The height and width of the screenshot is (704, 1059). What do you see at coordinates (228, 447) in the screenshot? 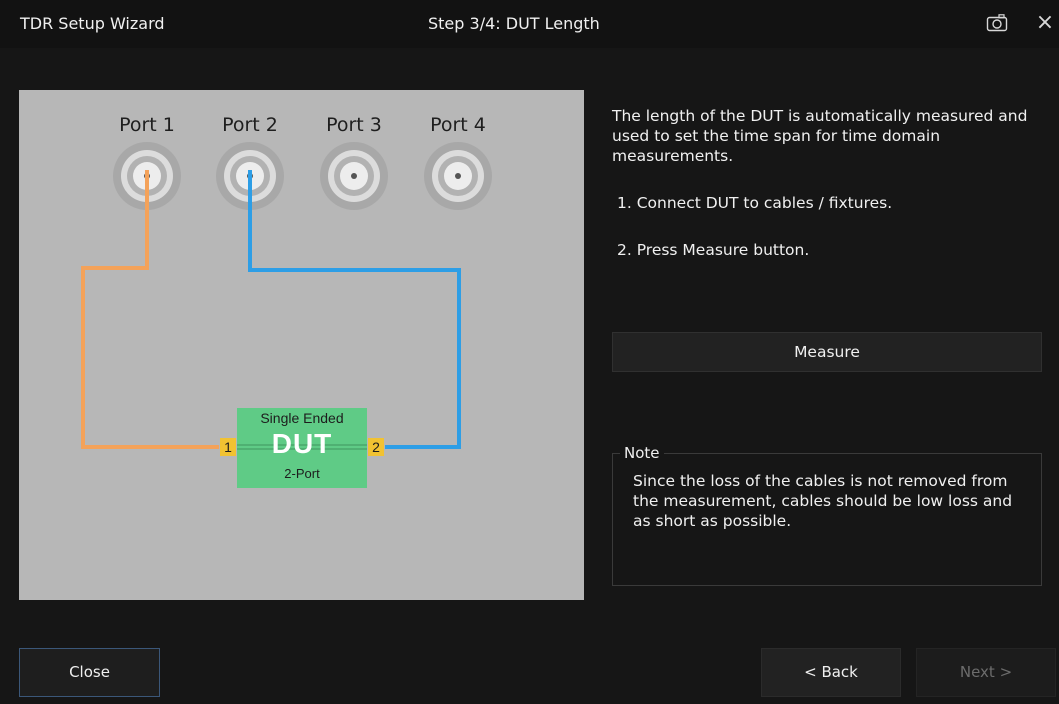
I see `dut-pin-1: 1` at bounding box center [228, 447].